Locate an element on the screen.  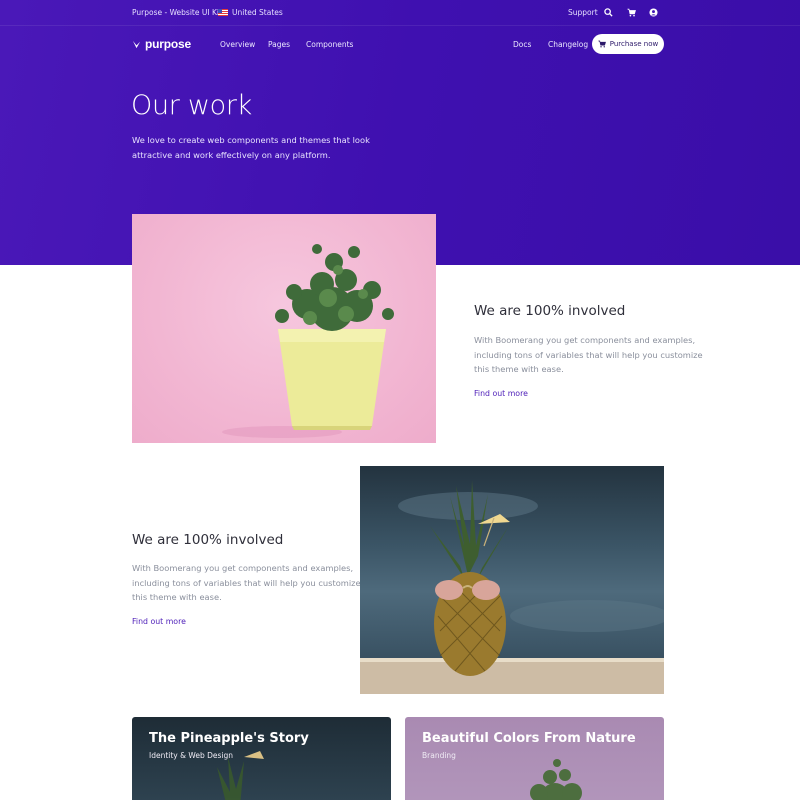
card-1-subtitle: Identity & Web Design is located at coordinates (191, 755).